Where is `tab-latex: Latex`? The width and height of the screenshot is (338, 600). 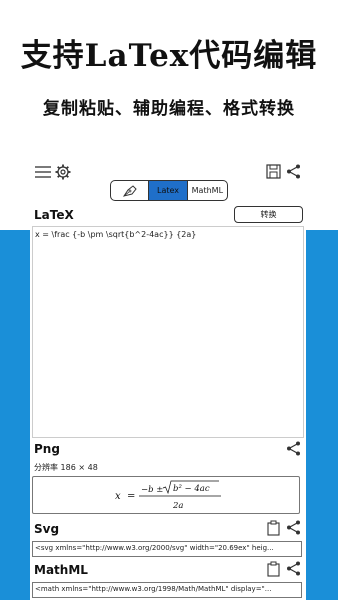 tab-latex: Latex is located at coordinates (168, 190).